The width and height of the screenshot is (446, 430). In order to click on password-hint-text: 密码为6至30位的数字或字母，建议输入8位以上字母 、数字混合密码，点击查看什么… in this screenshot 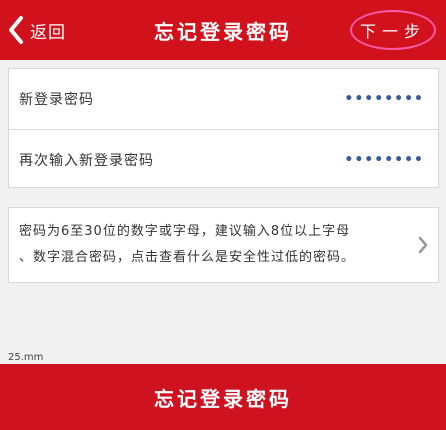, I will do `click(187, 245)`.